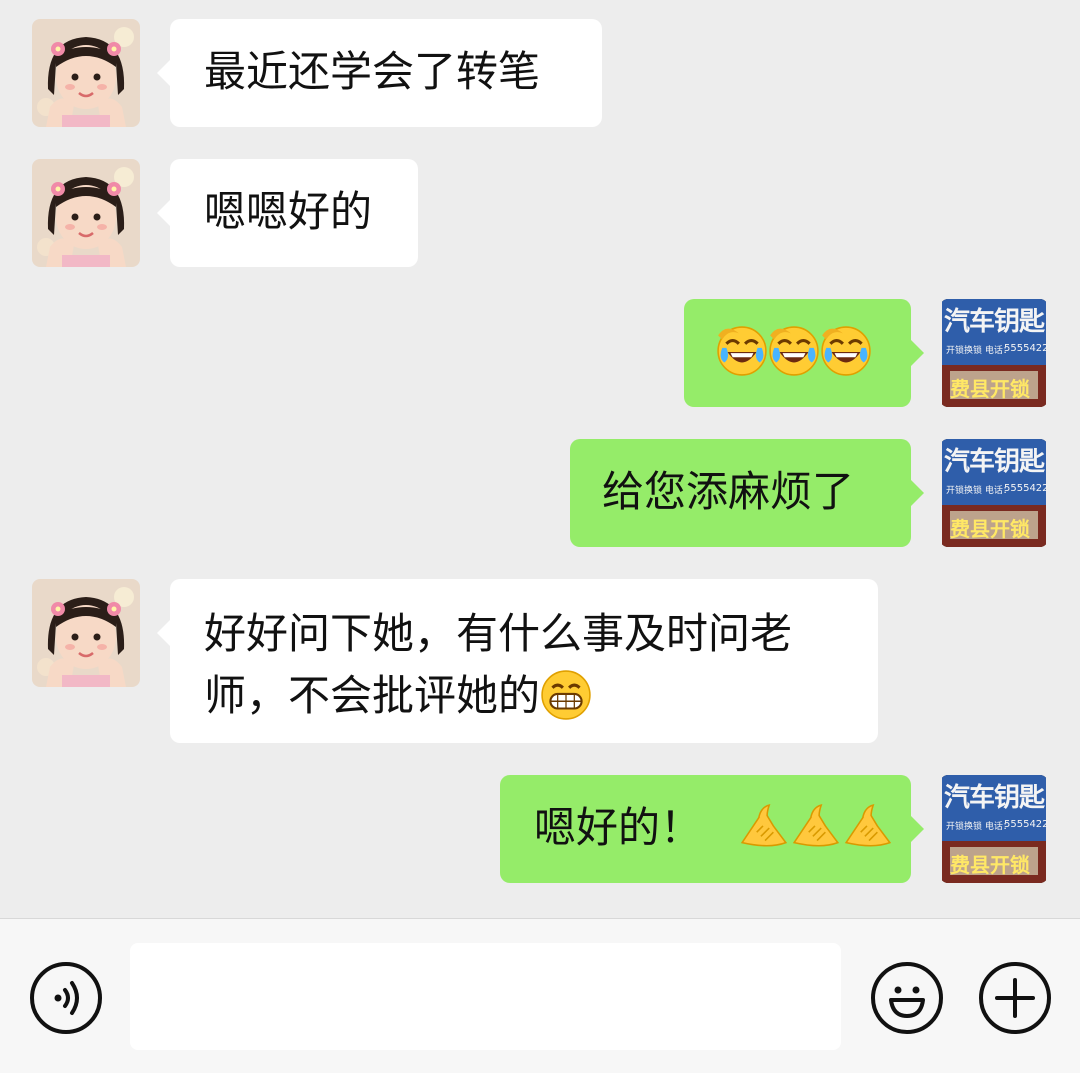 The width and height of the screenshot is (1080, 1073). What do you see at coordinates (372, 695) in the screenshot?
I see `message-text: 师，不会批评她的` at bounding box center [372, 695].